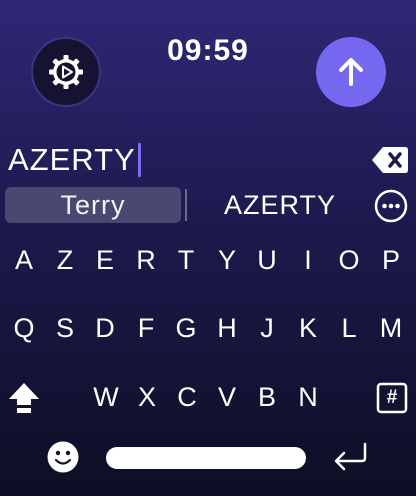 This screenshot has height=496, width=416. I want to click on backspace-icon, so click(390, 160).